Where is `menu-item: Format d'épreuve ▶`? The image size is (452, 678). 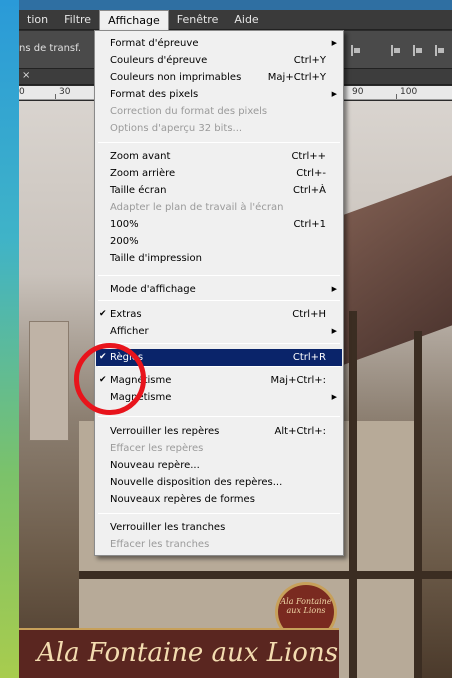 menu-item: Format d'épreuve ▶ is located at coordinates (219, 43).